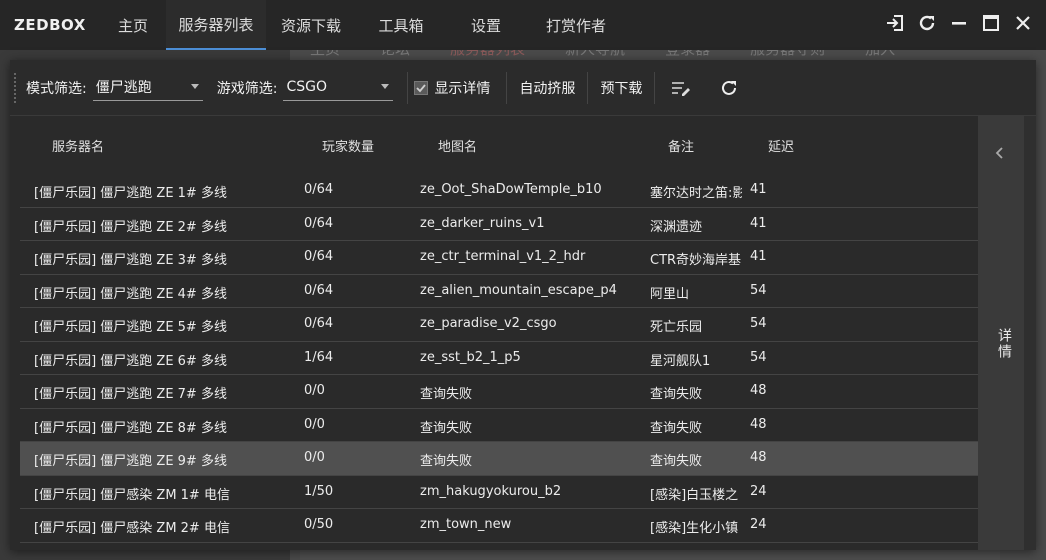 This screenshot has height=560, width=1046. I want to click on table-header: 服务器名 玩家数量 地图名 备注 延迟, so click(494, 143).